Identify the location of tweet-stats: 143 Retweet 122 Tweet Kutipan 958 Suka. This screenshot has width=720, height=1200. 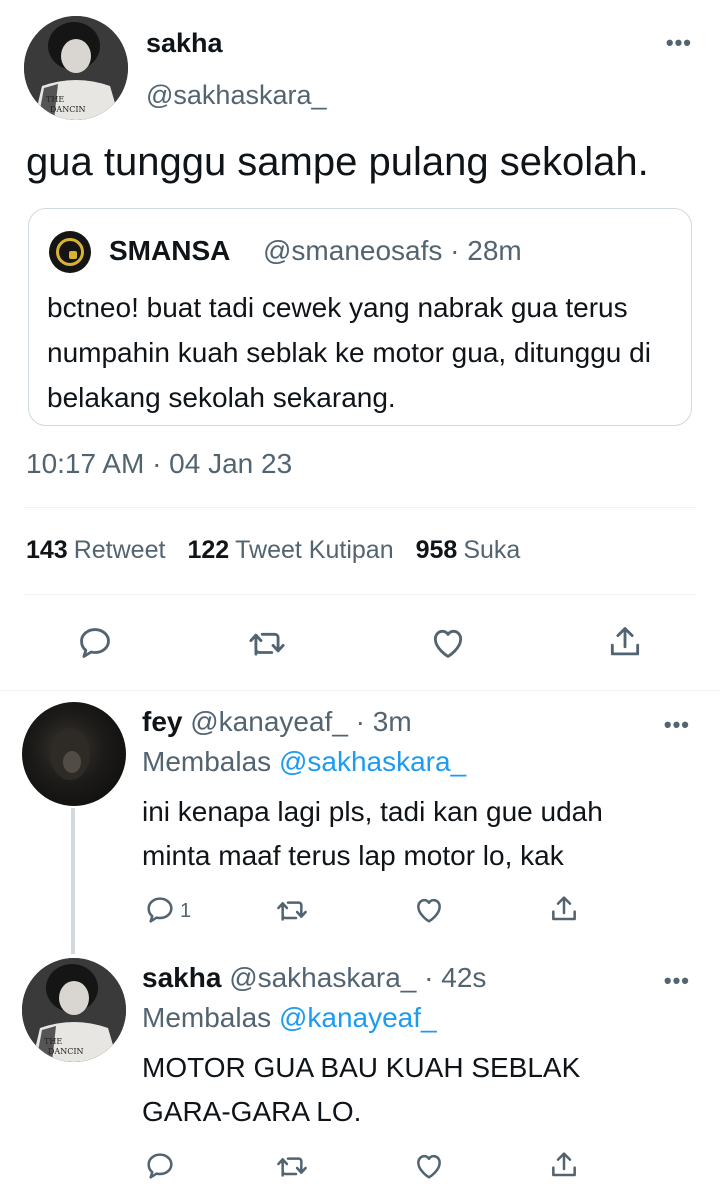
(284, 550).